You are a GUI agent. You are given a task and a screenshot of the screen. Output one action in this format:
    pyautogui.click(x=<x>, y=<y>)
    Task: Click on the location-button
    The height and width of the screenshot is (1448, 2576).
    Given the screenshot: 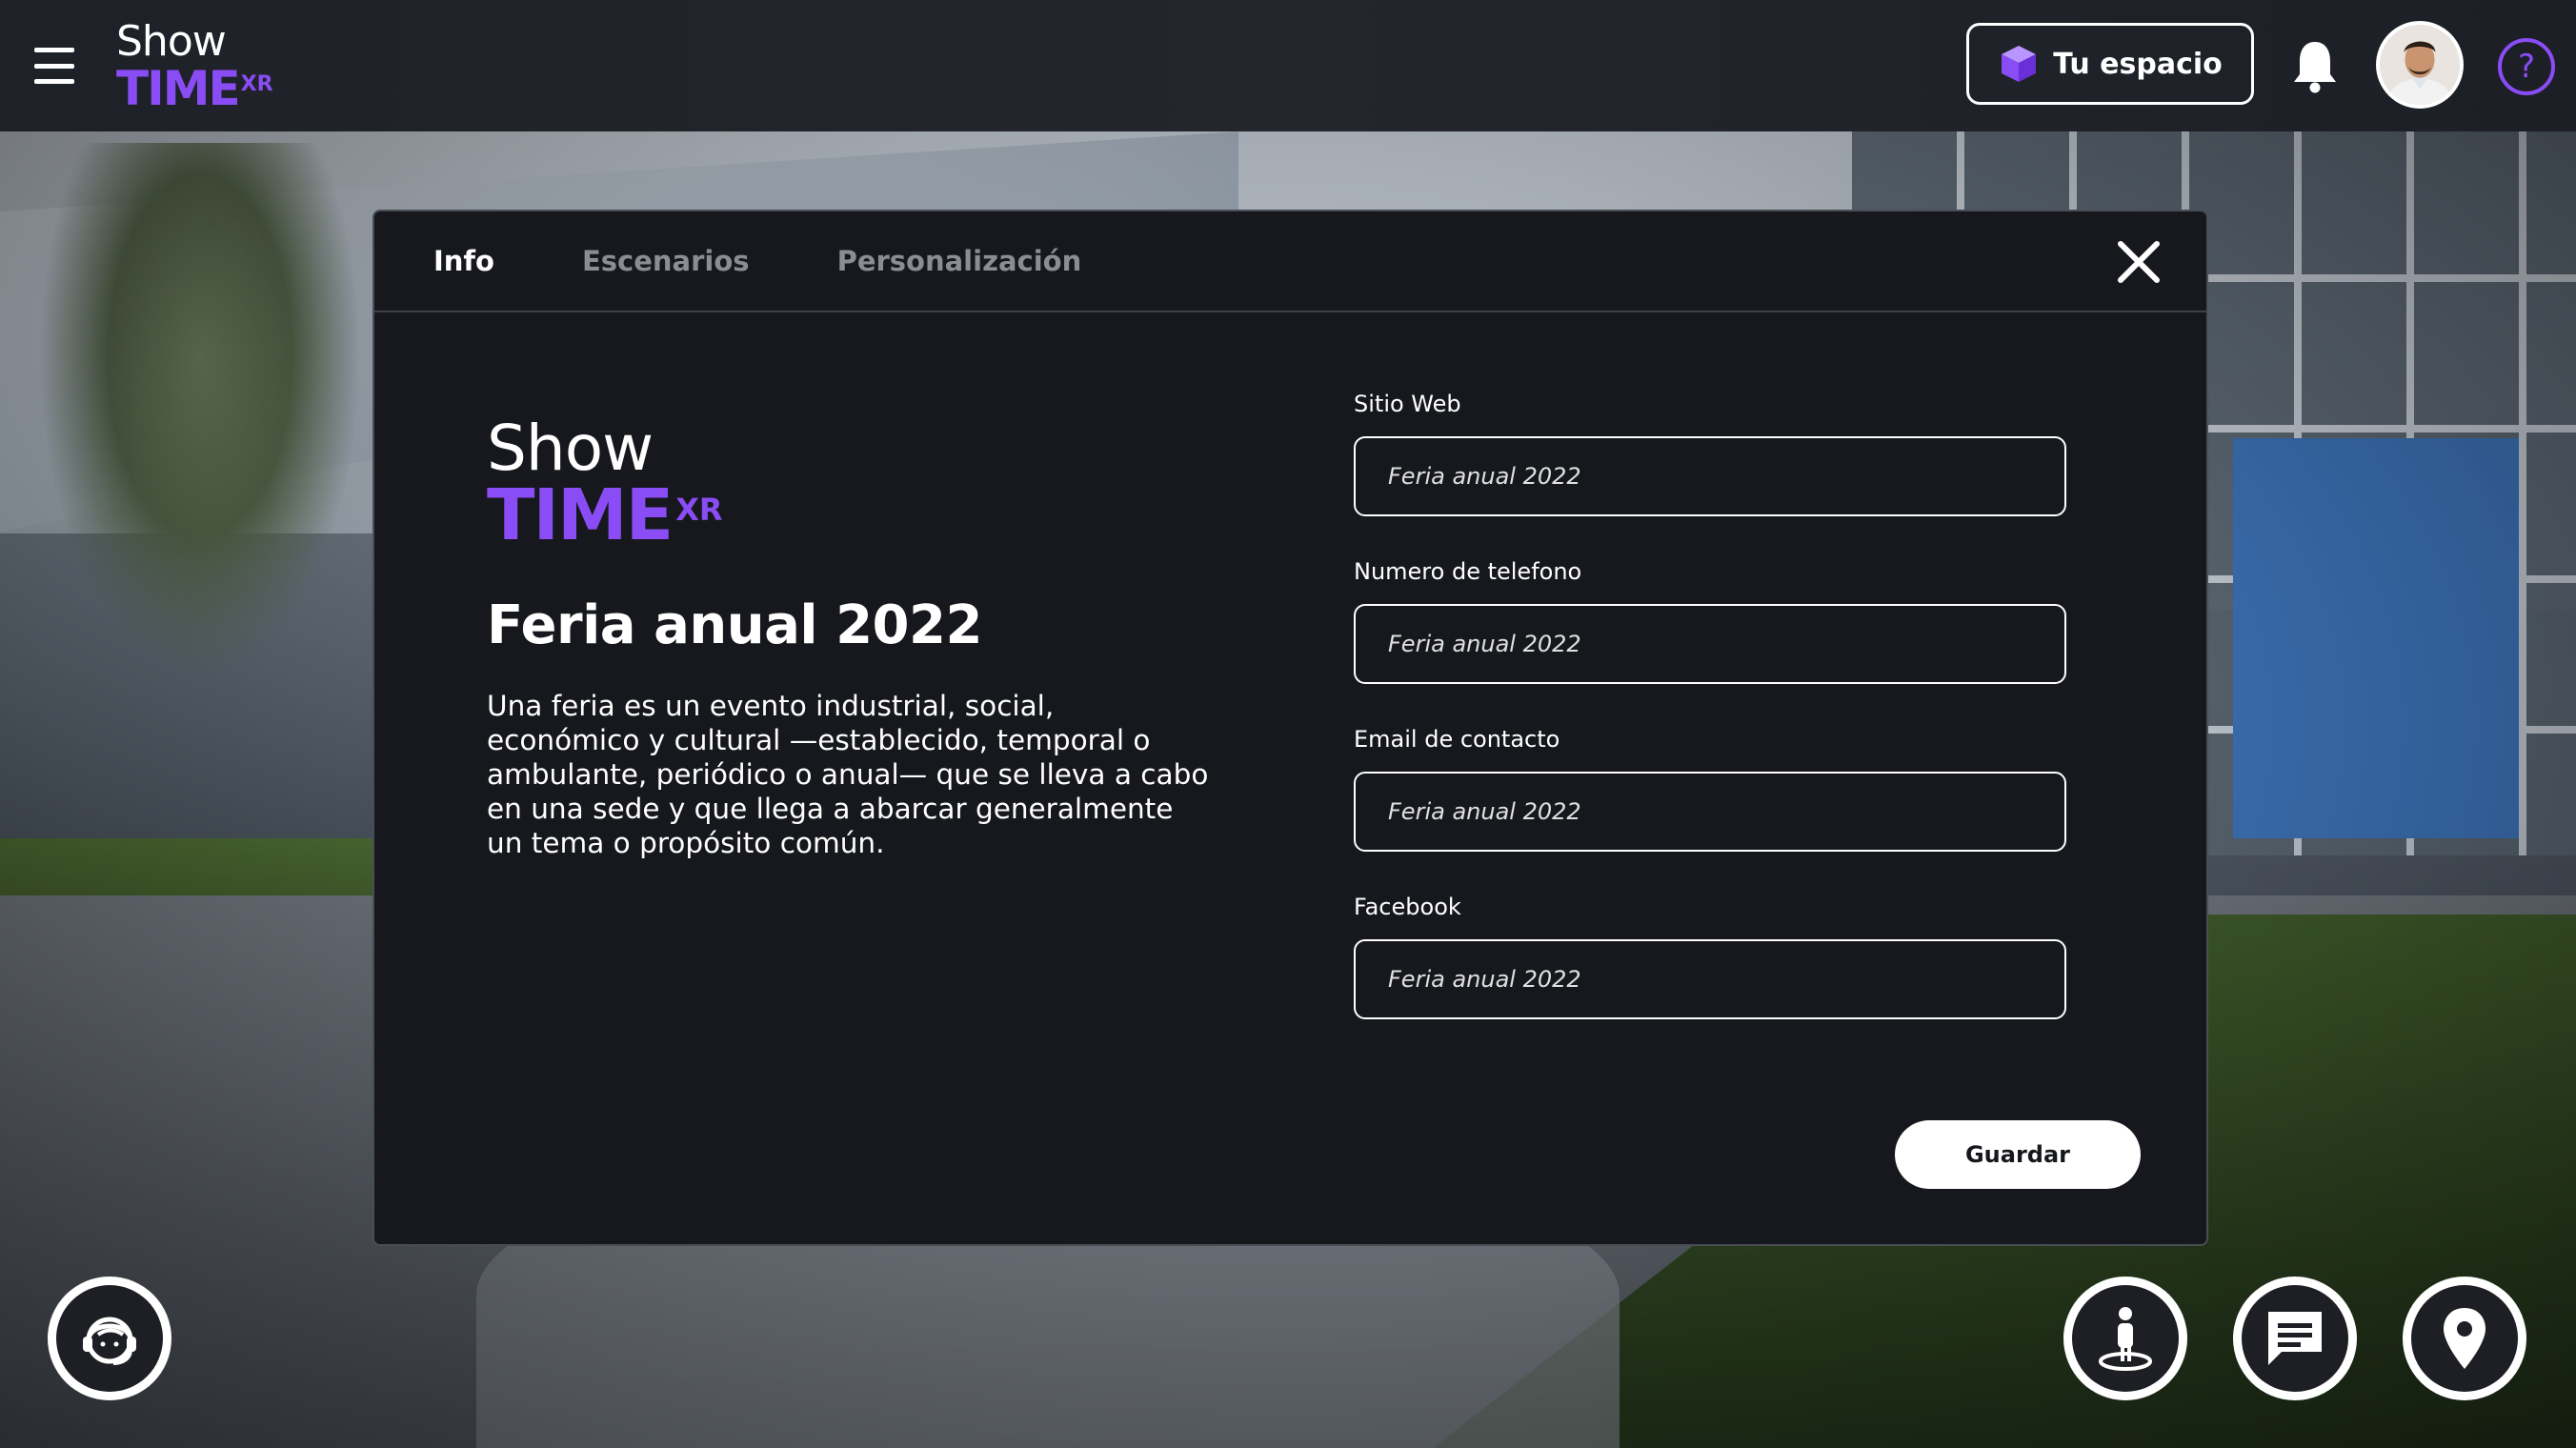 What is the action you would take?
    pyautogui.click(x=2464, y=1338)
    